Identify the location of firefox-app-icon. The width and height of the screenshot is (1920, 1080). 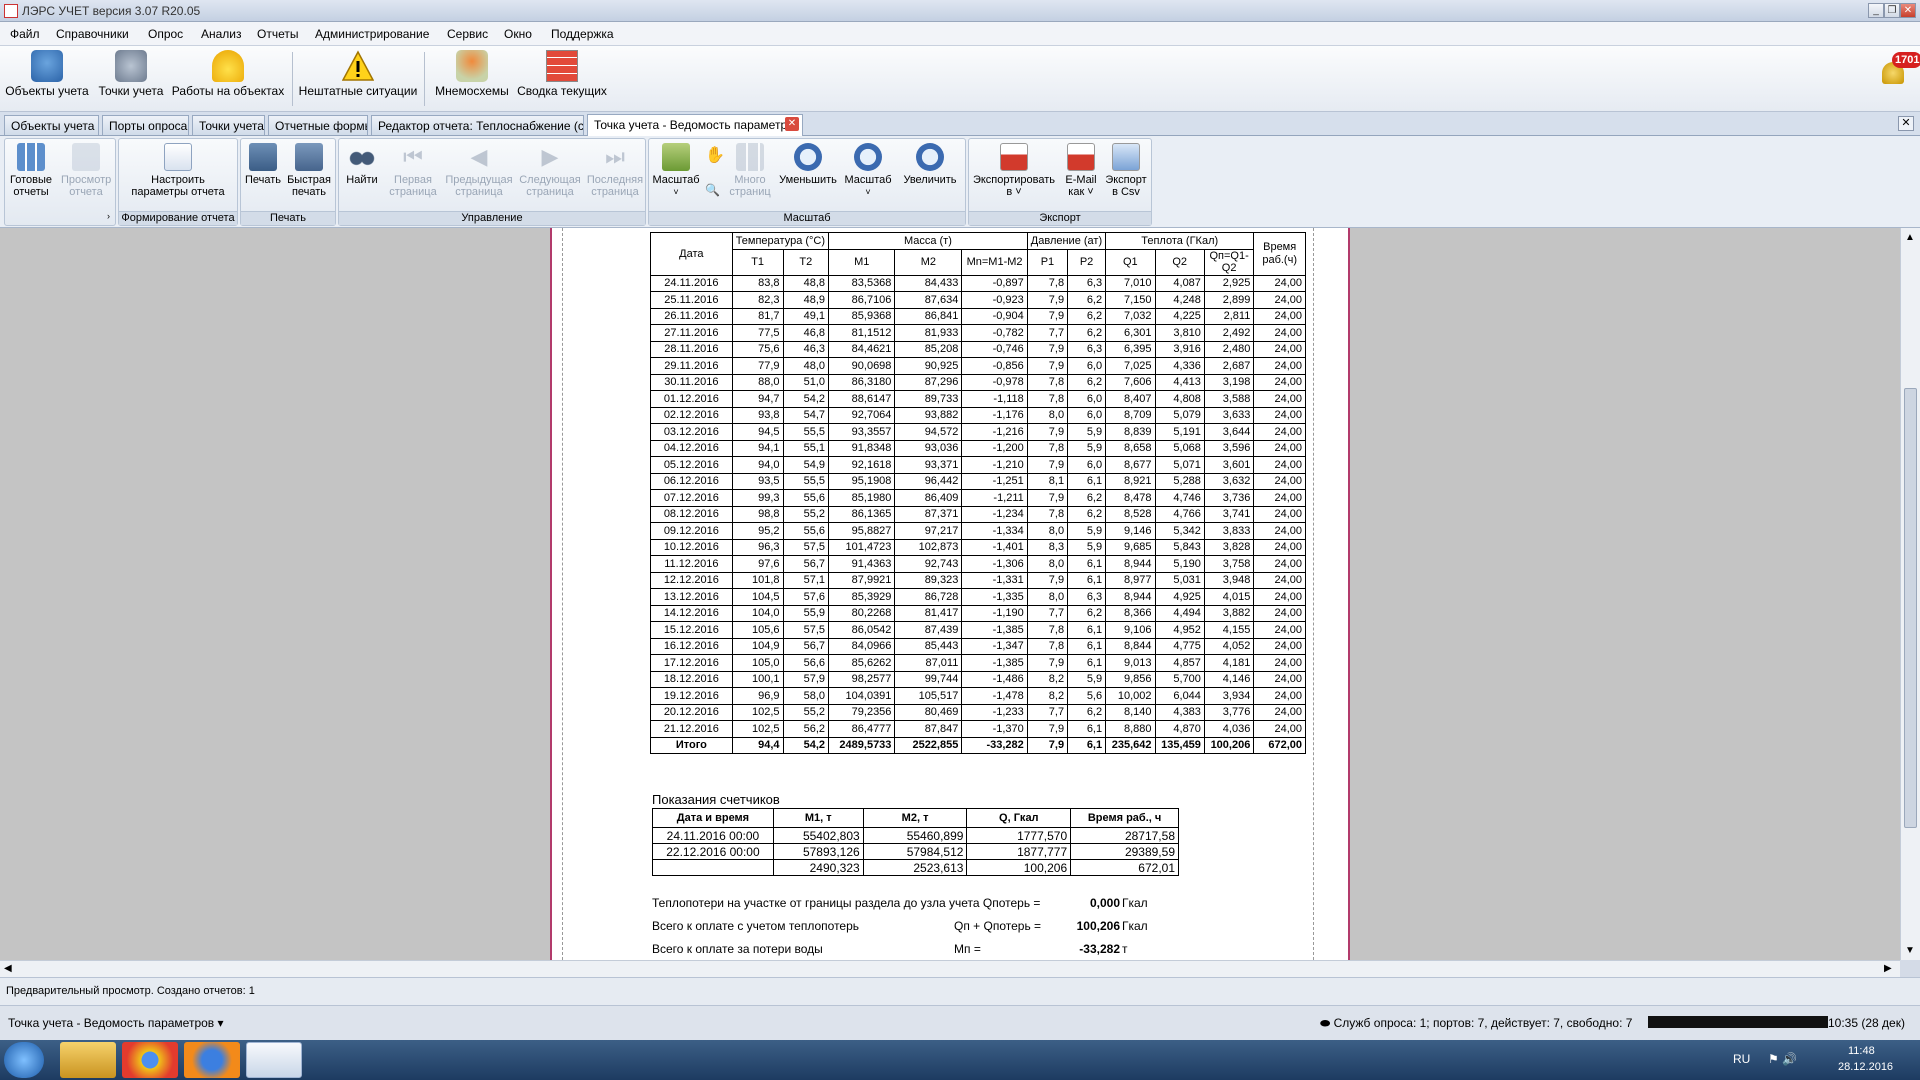
(212, 1060).